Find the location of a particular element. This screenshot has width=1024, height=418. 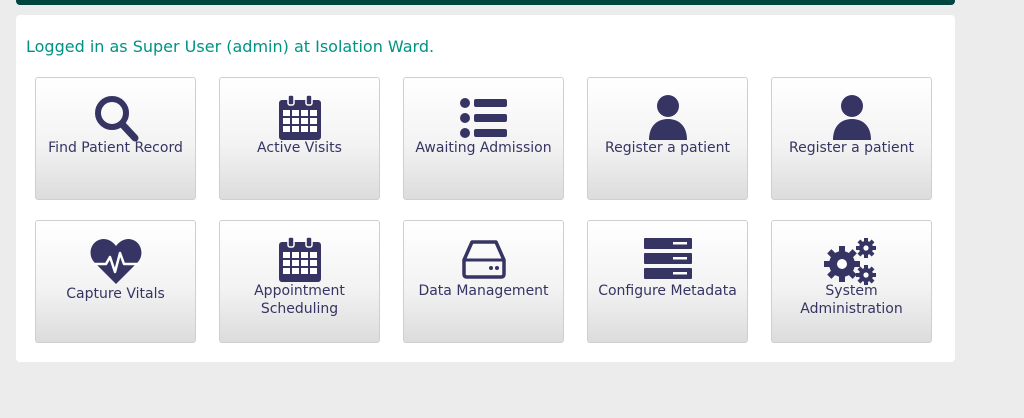

app-register-patient-2: Register a patient is located at coordinates (851, 138).